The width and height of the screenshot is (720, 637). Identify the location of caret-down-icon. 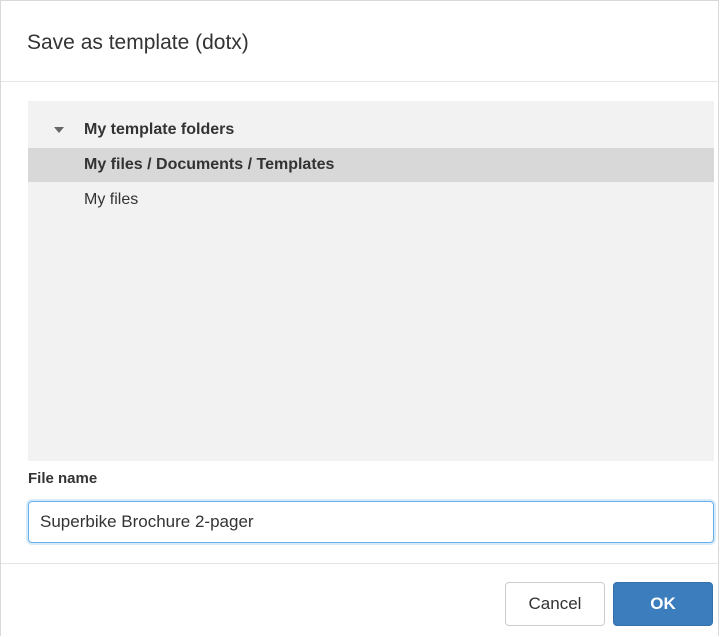
(59, 130).